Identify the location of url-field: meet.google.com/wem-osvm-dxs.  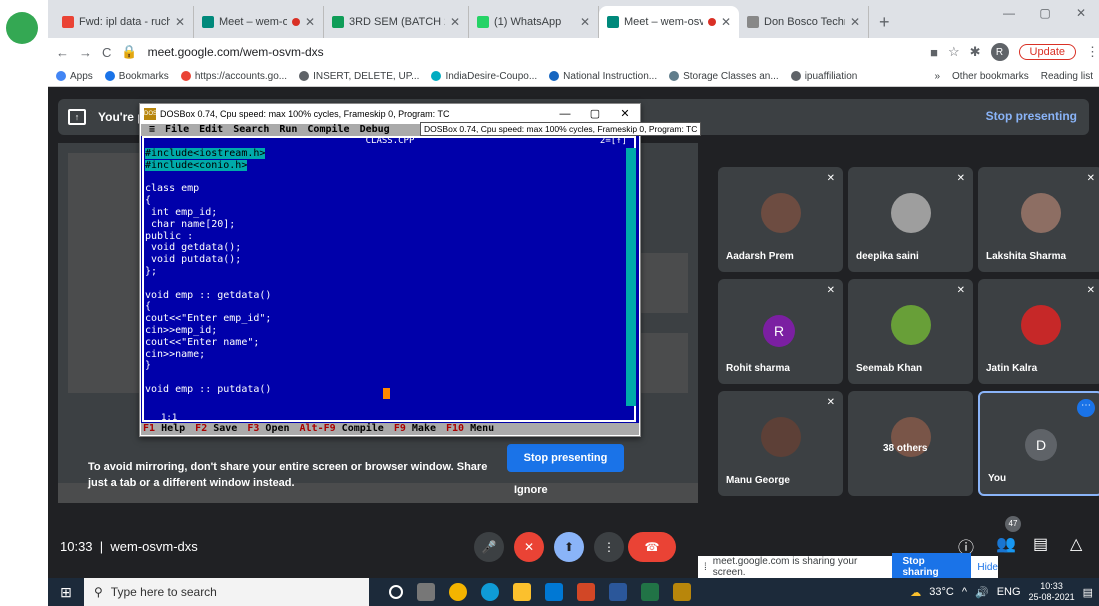
(534, 52).